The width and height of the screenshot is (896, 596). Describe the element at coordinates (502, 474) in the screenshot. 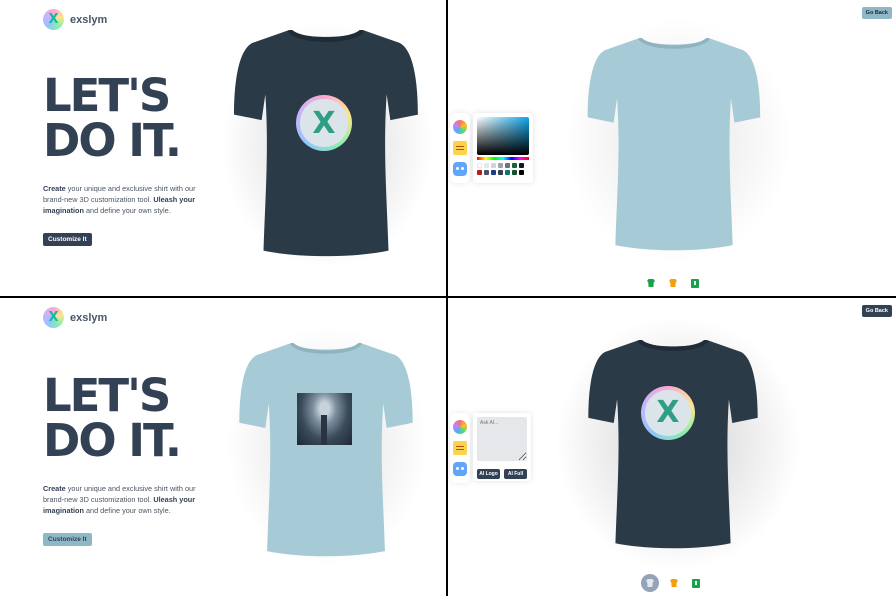

I see `ai-buttons: AI Logo AI Full` at that location.